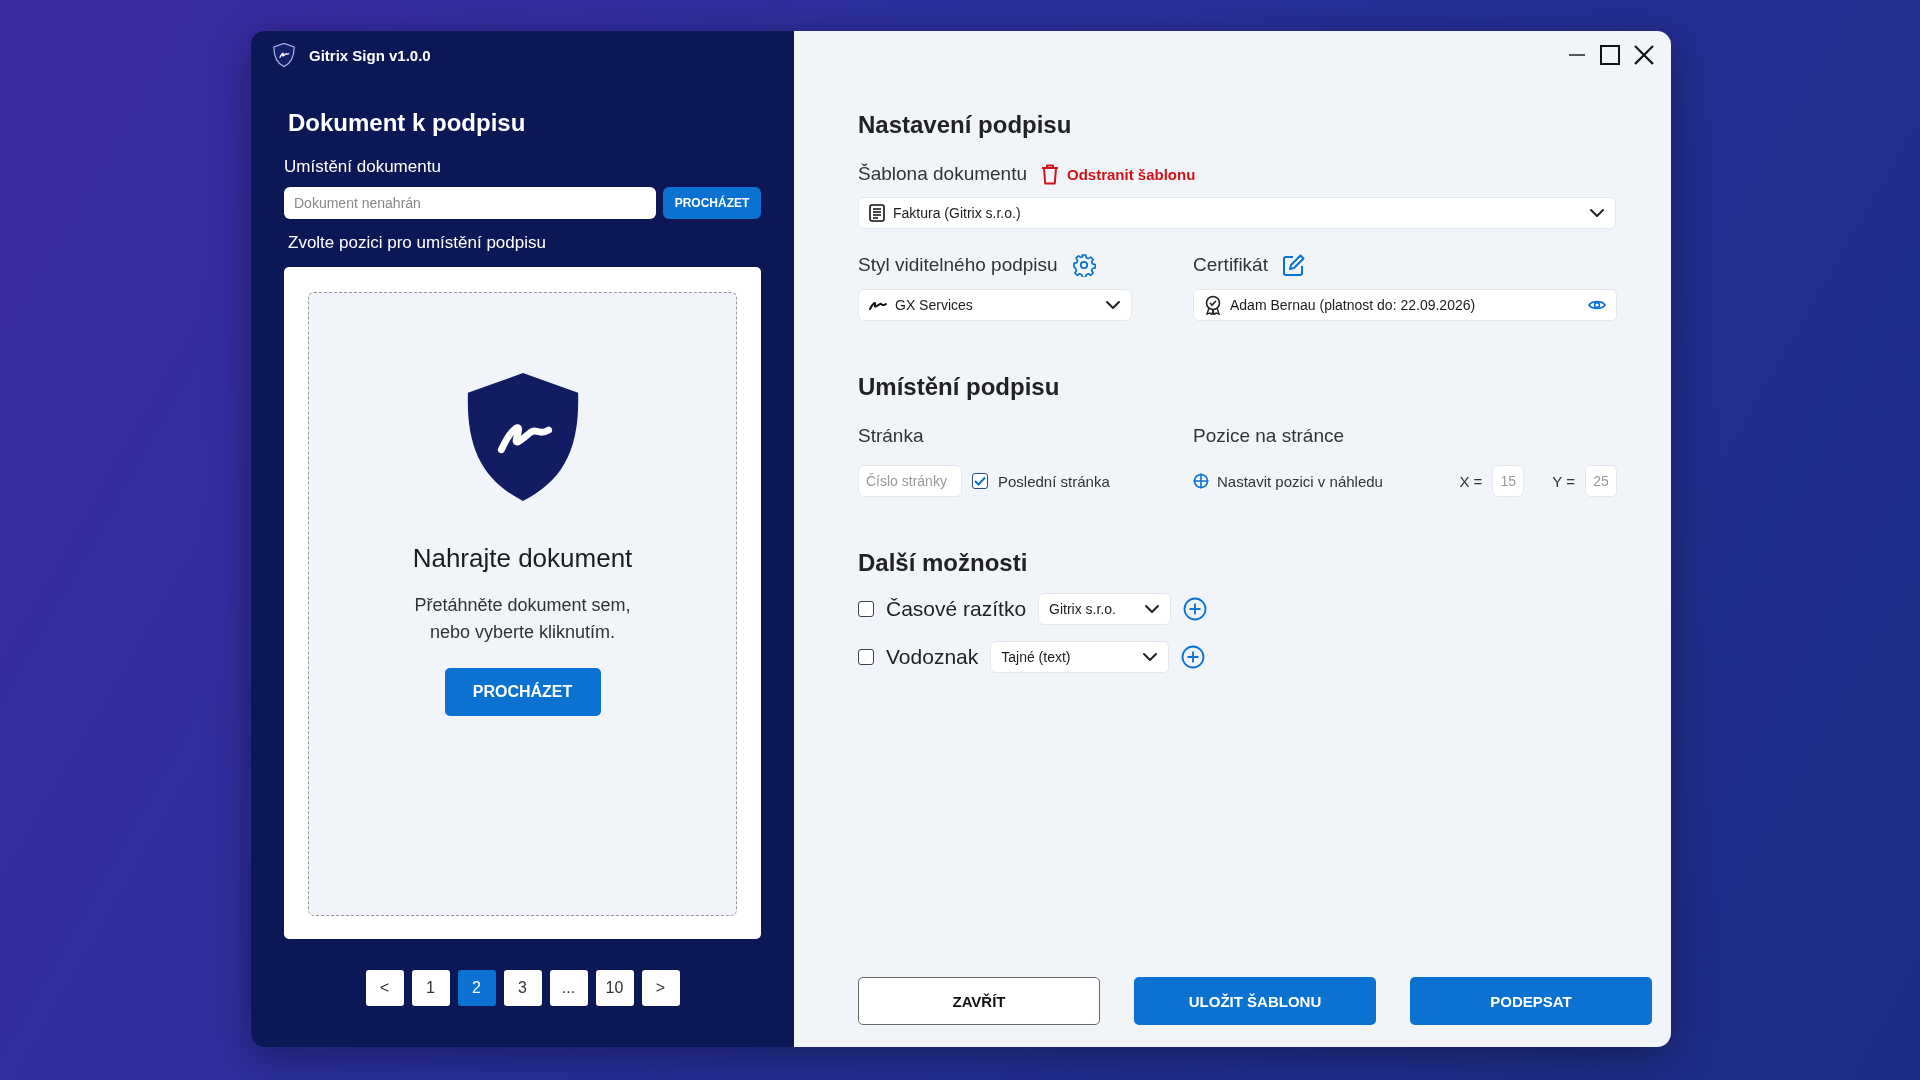  I want to click on page-button: <, so click(384, 988).